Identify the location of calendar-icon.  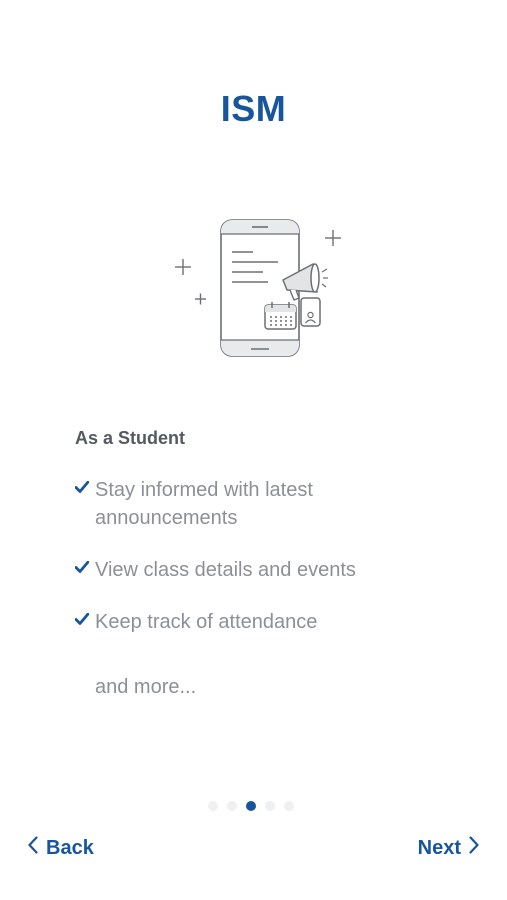
(280, 316).